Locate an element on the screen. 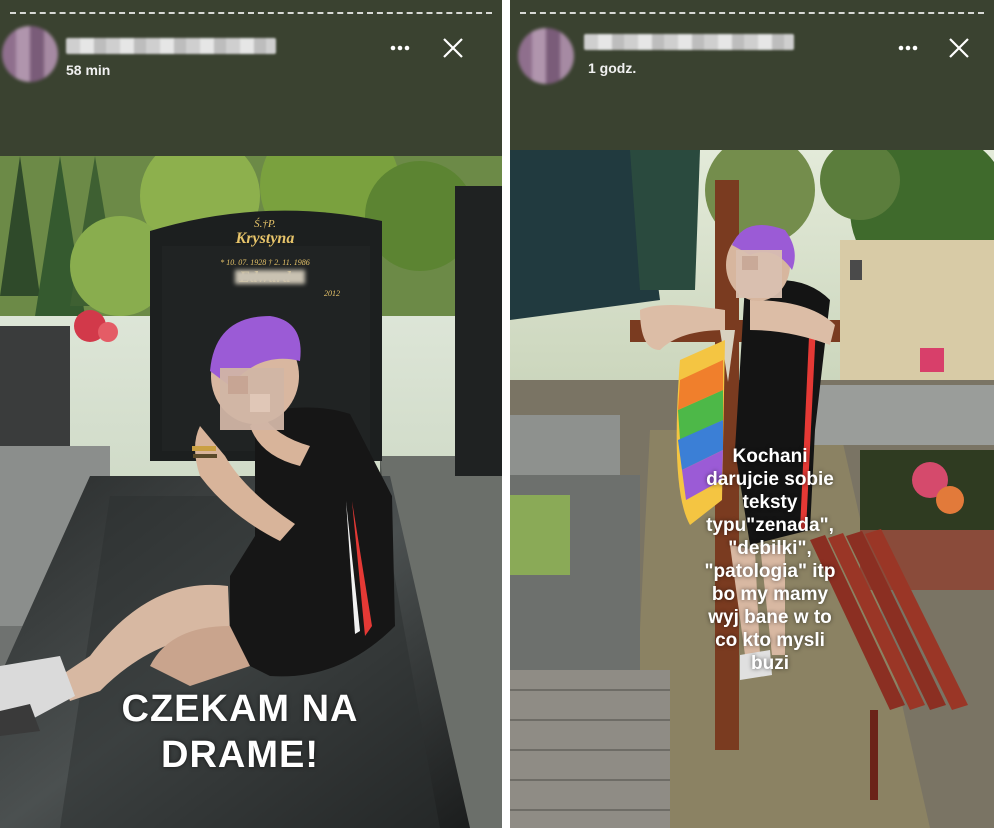 This screenshot has height=828, width=994. caption-line: teksty is located at coordinates (770, 502).